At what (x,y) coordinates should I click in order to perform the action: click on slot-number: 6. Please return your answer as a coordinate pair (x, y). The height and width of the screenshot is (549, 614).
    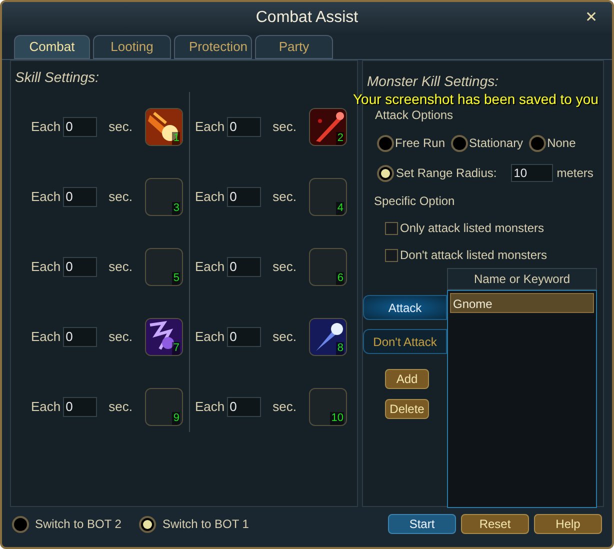
    Looking at the image, I should click on (340, 278).